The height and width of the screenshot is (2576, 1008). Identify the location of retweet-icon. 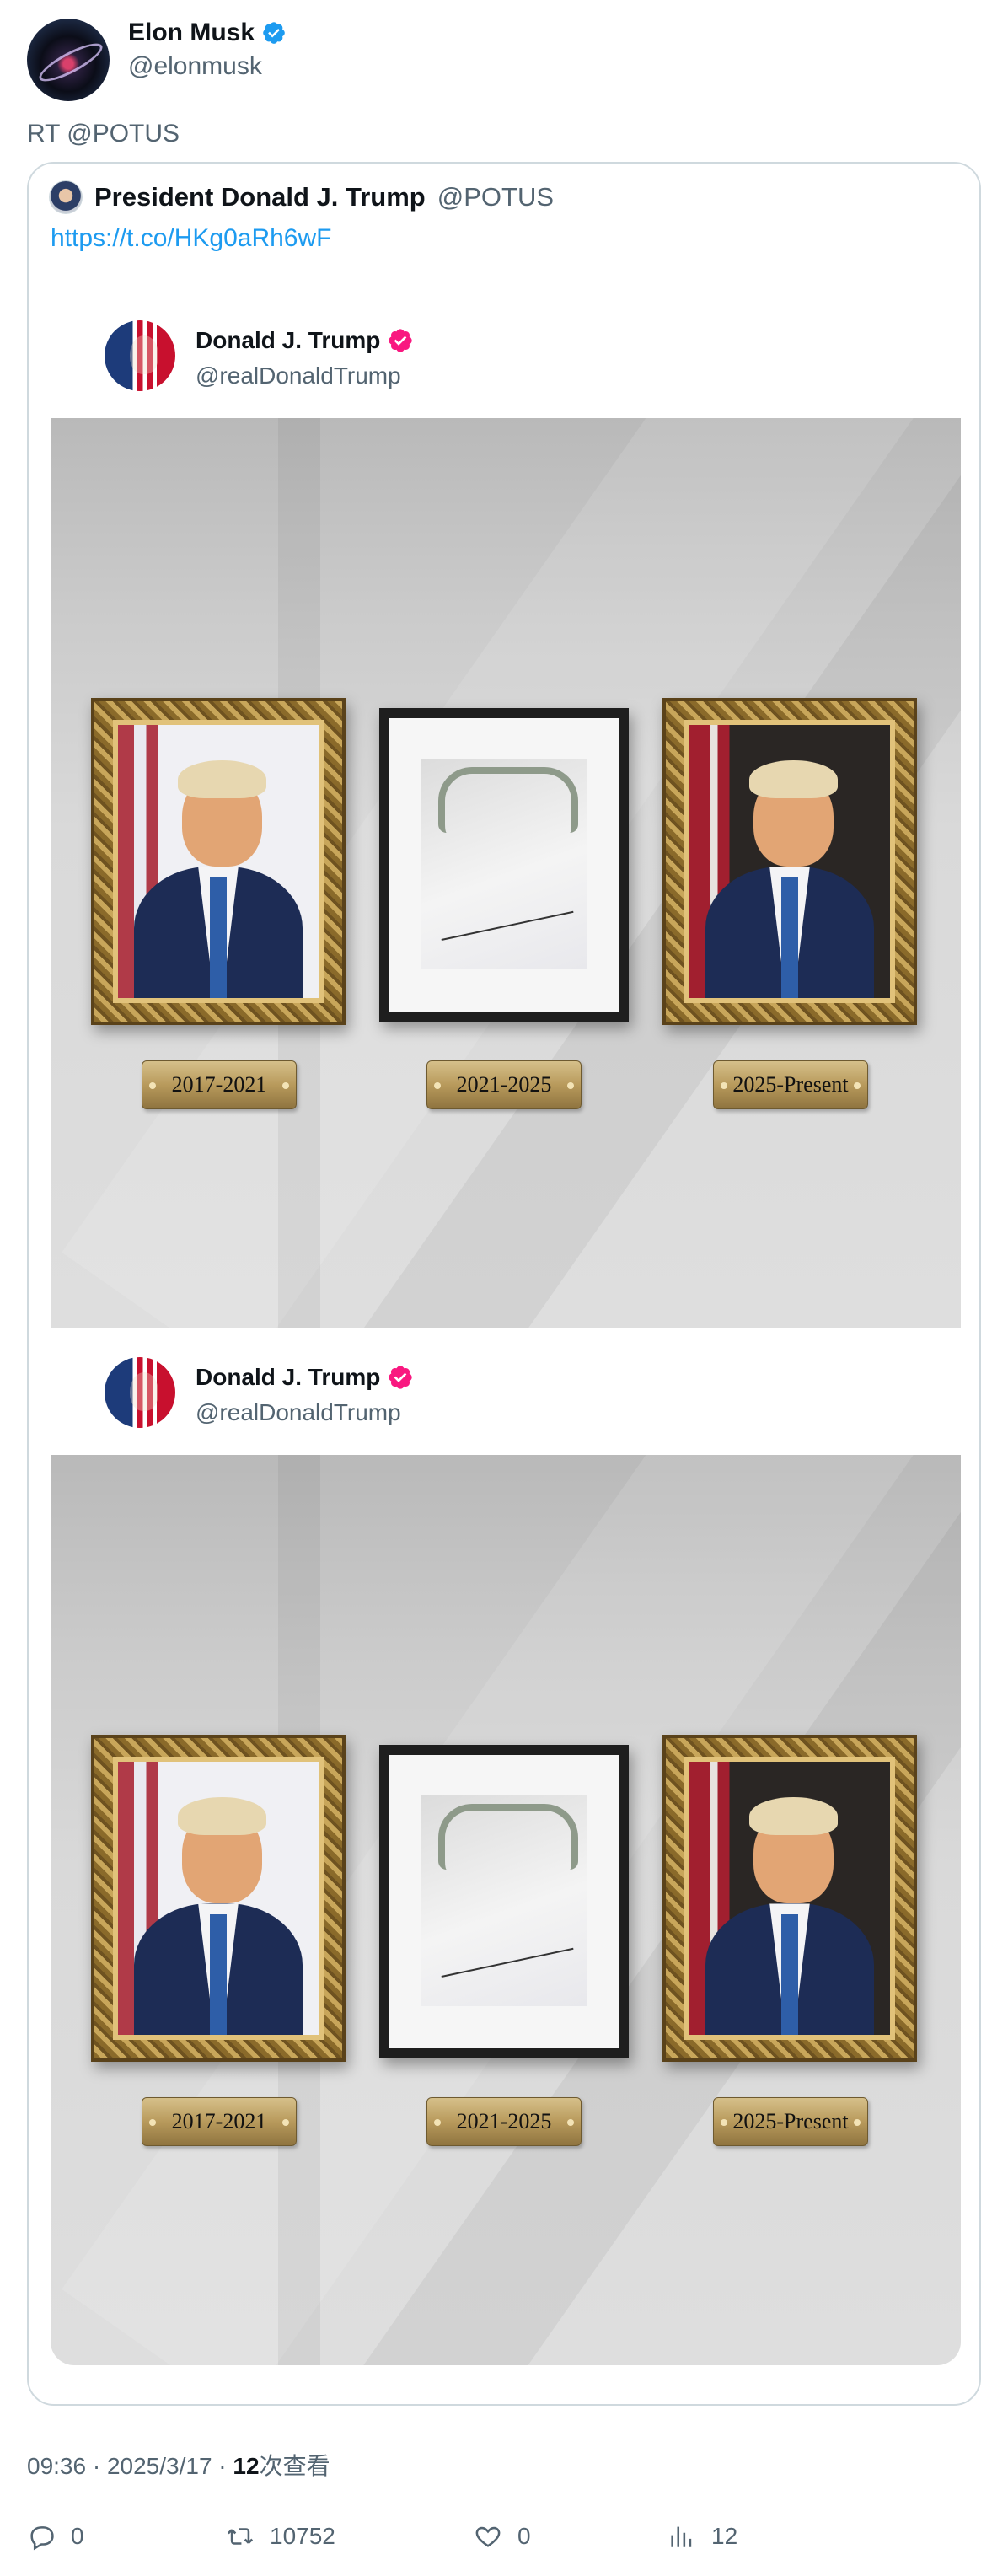
(240, 2536).